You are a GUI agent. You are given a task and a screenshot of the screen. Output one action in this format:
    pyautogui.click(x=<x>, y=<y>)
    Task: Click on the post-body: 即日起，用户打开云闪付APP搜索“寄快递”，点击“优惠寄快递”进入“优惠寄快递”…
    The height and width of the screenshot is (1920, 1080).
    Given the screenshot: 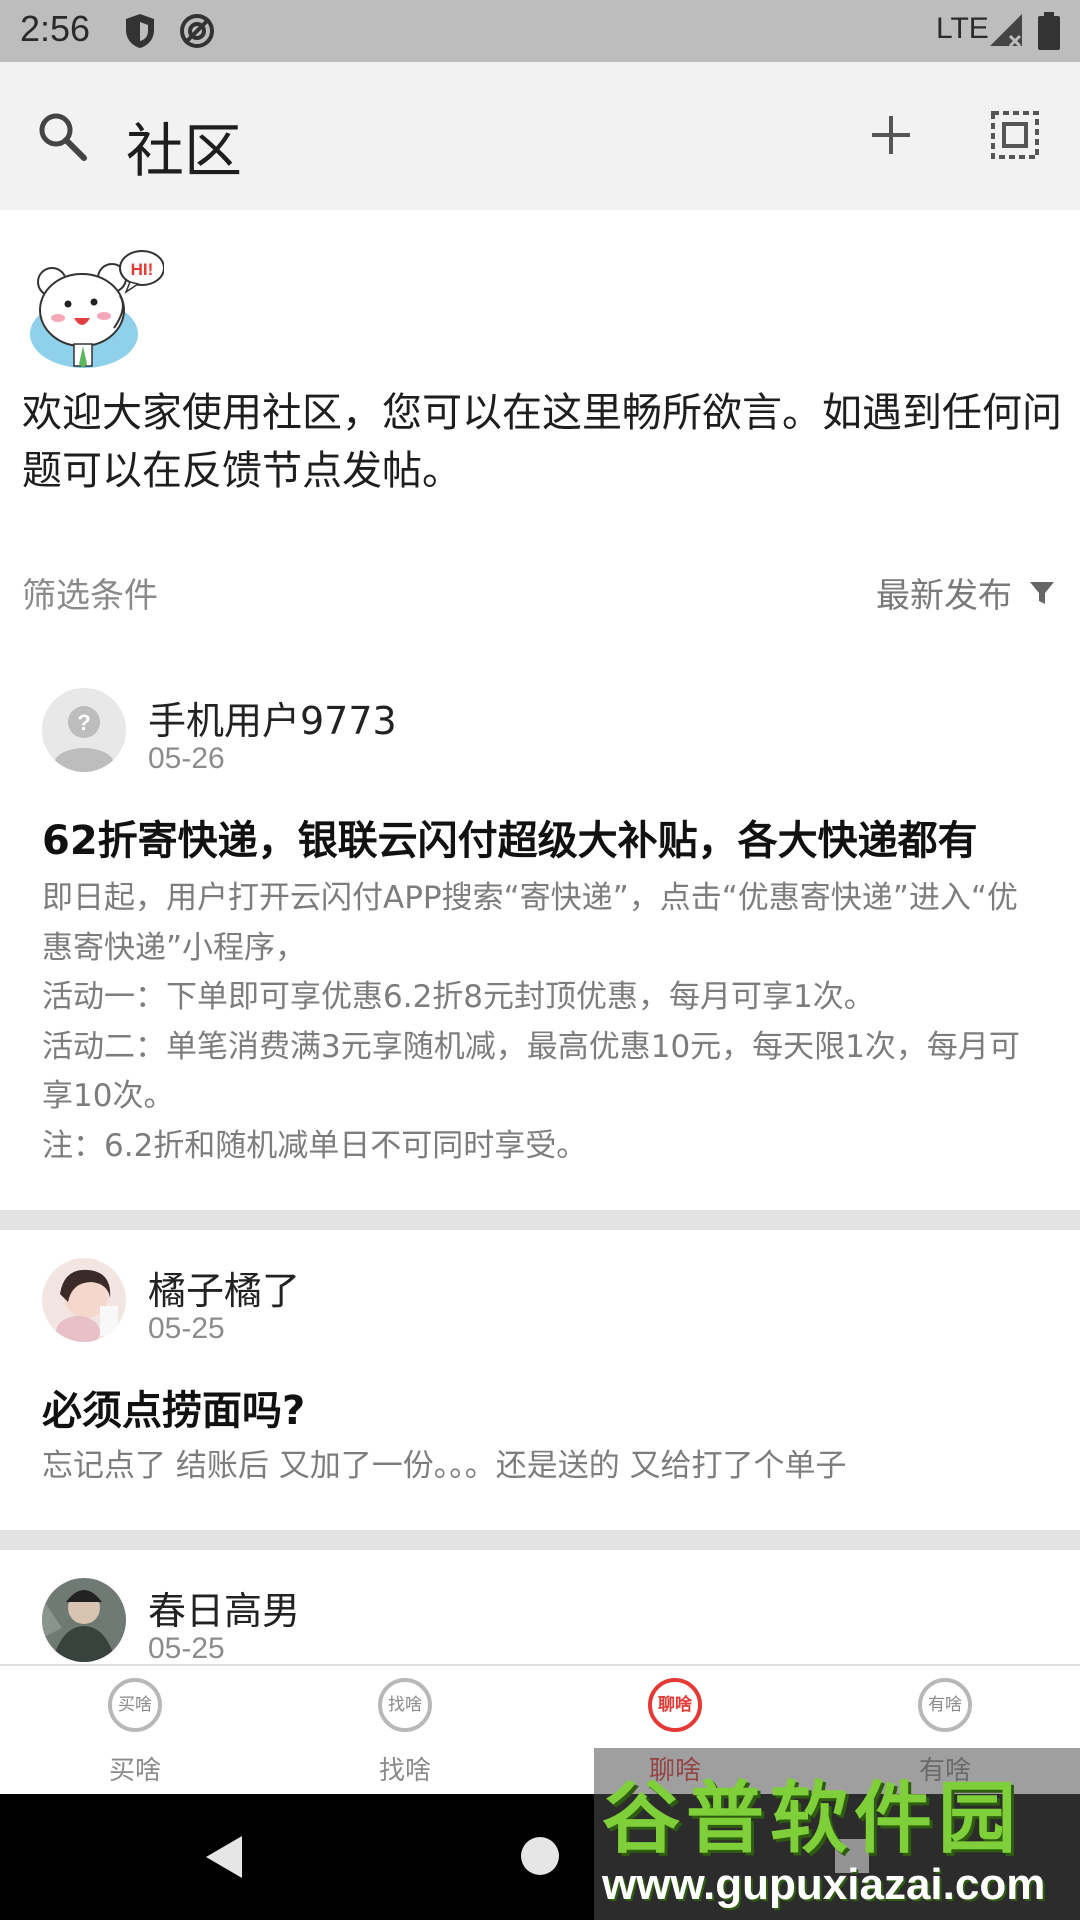 What is the action you would take?
    pyautogui.click(x=542, y=1022)
    